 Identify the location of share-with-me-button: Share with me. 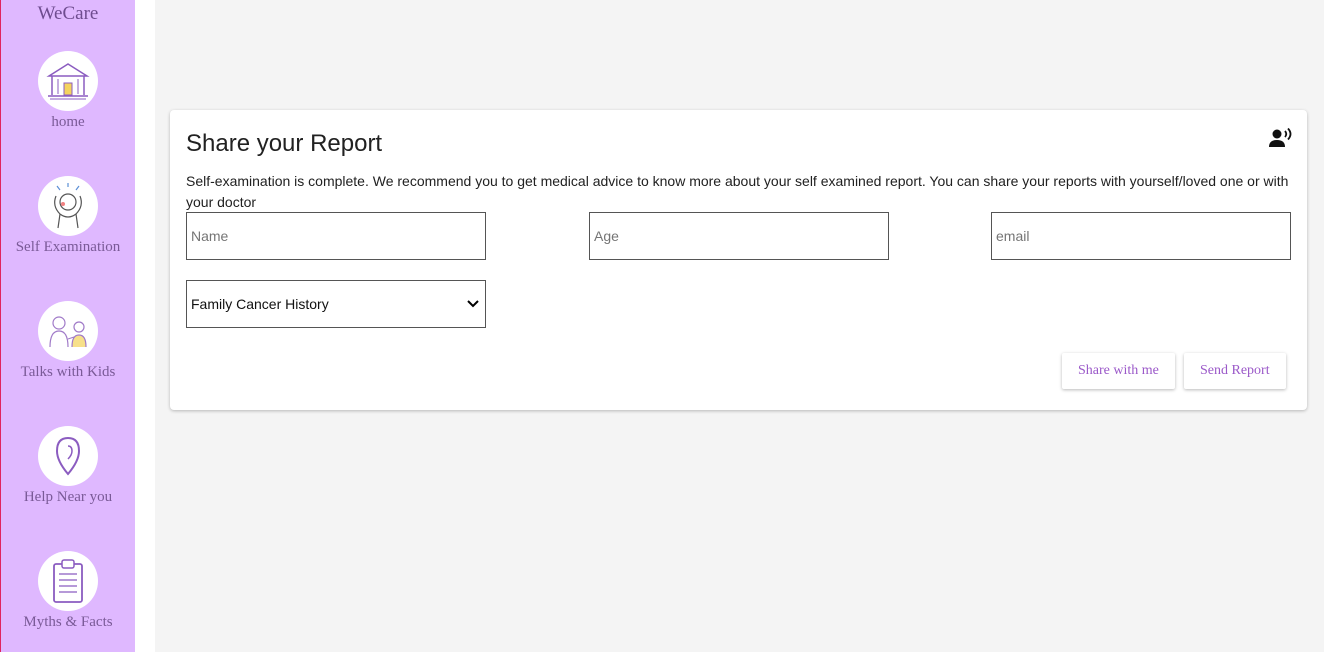
(1118, 371).